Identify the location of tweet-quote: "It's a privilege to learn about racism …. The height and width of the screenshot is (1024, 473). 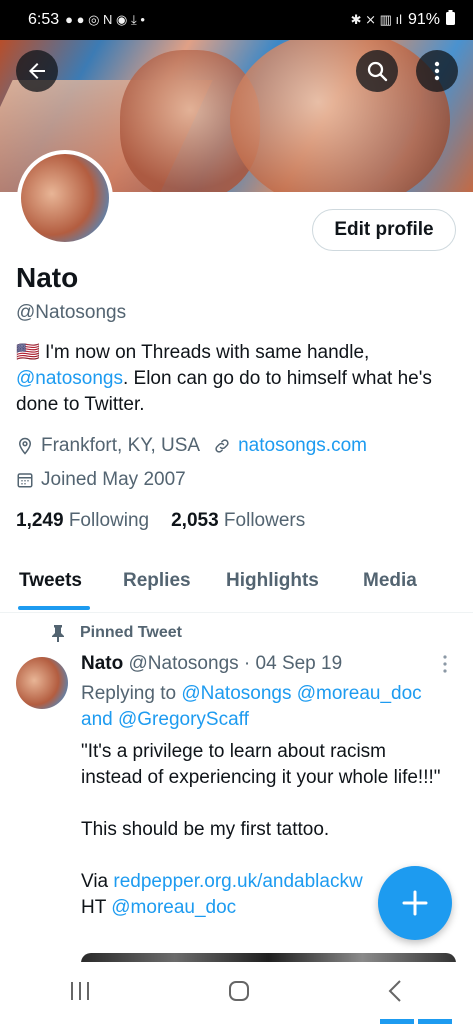
(261, 764).